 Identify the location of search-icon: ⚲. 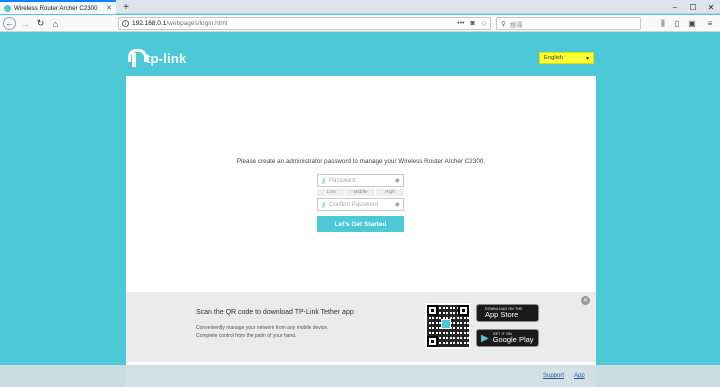
(503, 24).